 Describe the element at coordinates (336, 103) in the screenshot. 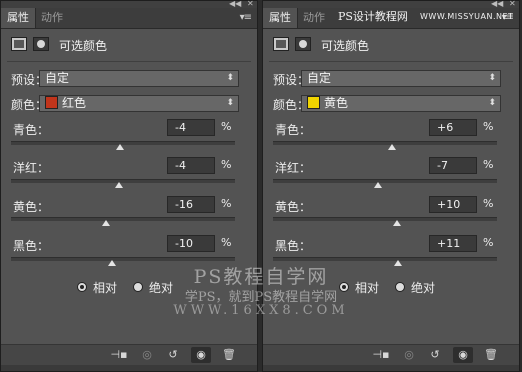

I see `colors-value: 黄色` at that location.